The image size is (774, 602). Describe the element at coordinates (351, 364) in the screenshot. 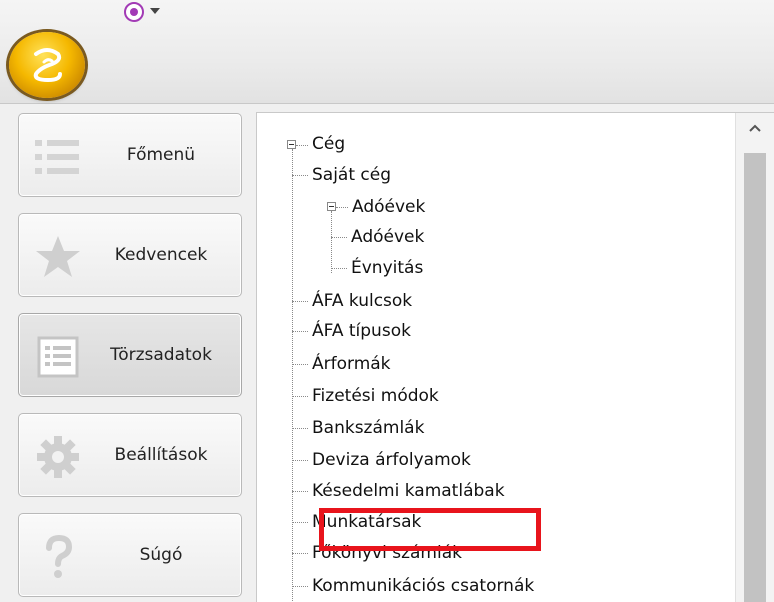

I see `tree-node-arformak: Árformák` at that location.